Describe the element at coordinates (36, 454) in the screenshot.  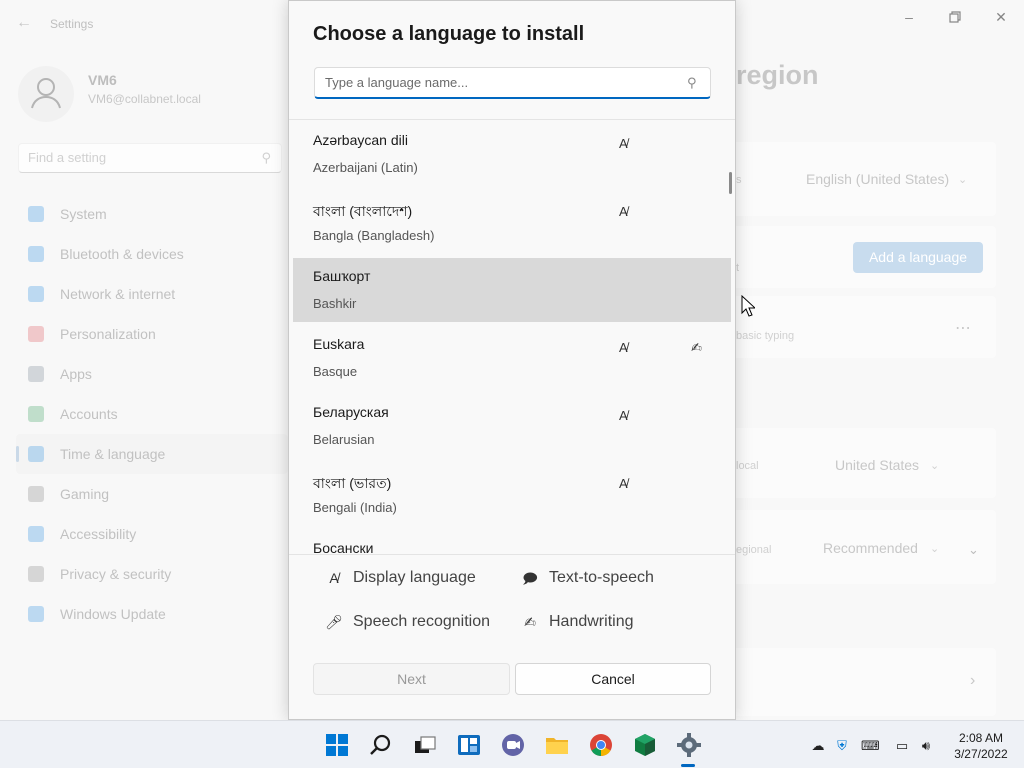
I see `time-language-icon` at that location.